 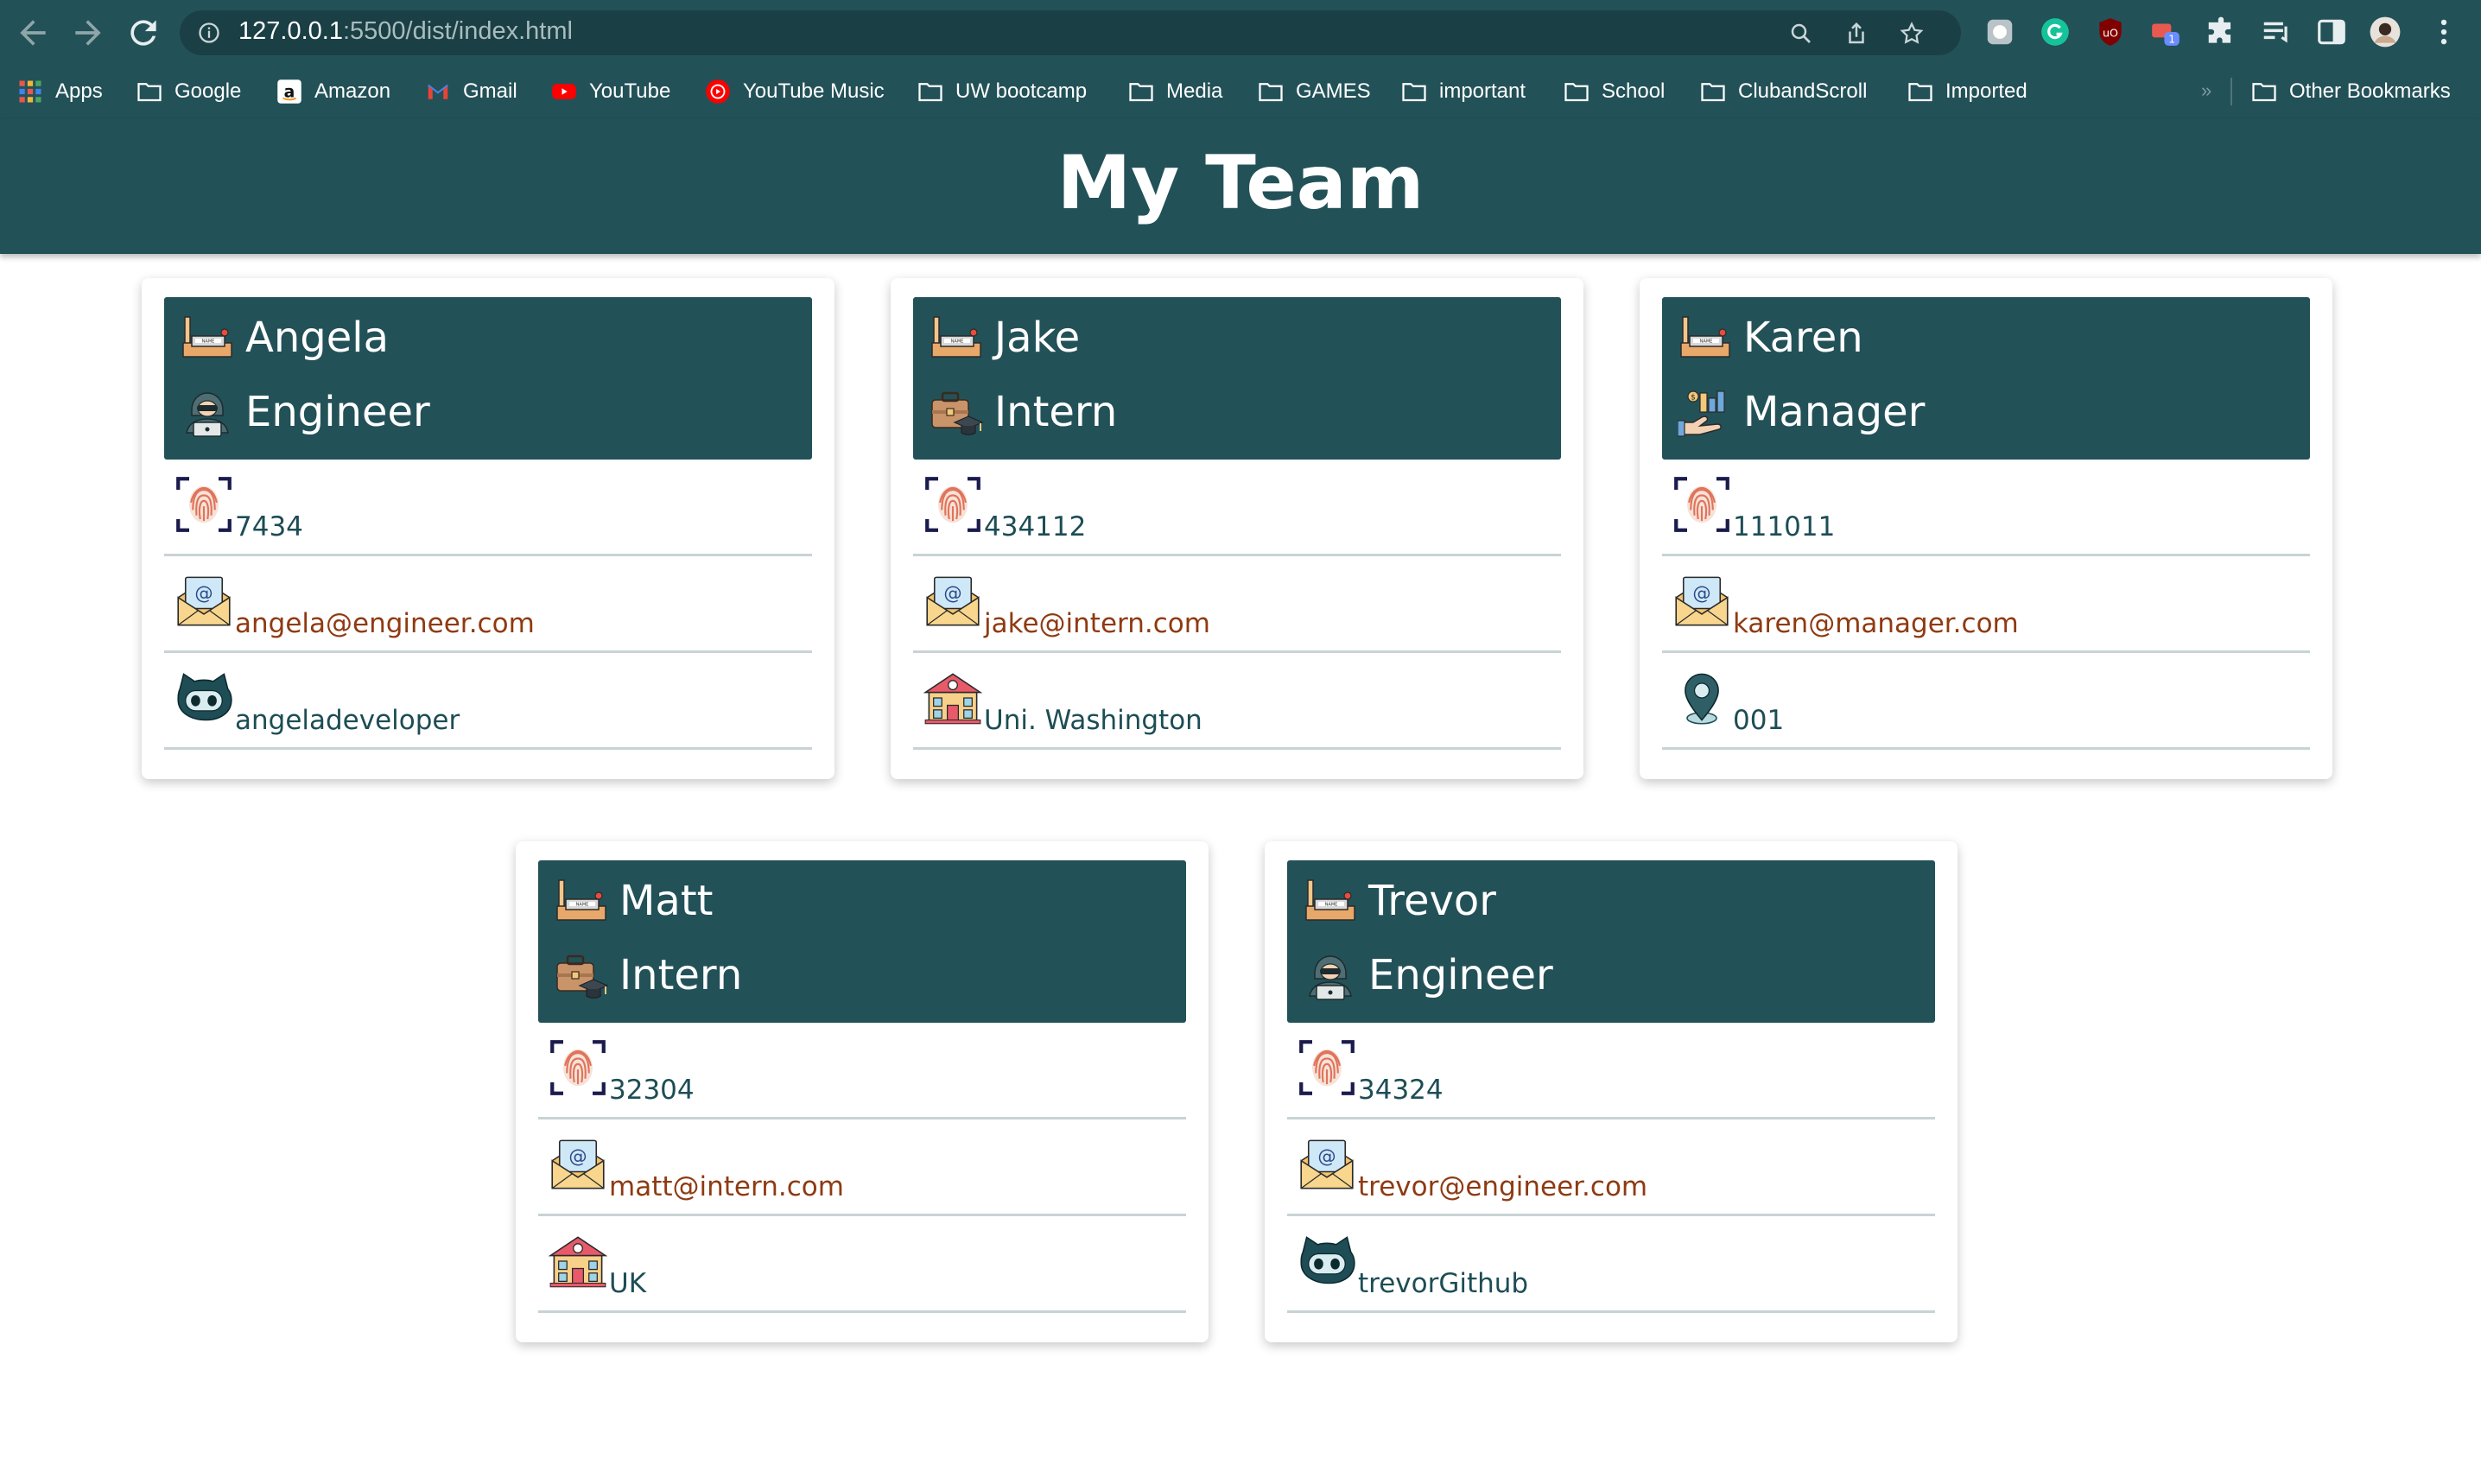 What do you see at coordinates (862, 1264) in the screenshot?
I see `employee-school-row: UK` at bounding box center [862, 1264].